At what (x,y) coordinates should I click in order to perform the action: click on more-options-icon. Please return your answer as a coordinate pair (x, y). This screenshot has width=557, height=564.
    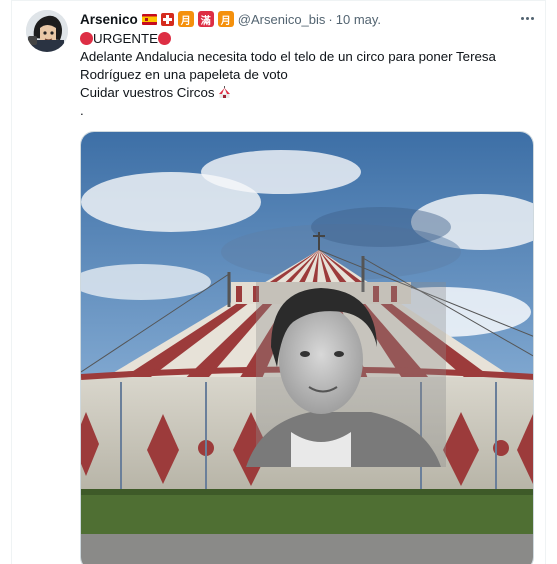
    Looking at the image, I should click on (527, 18).